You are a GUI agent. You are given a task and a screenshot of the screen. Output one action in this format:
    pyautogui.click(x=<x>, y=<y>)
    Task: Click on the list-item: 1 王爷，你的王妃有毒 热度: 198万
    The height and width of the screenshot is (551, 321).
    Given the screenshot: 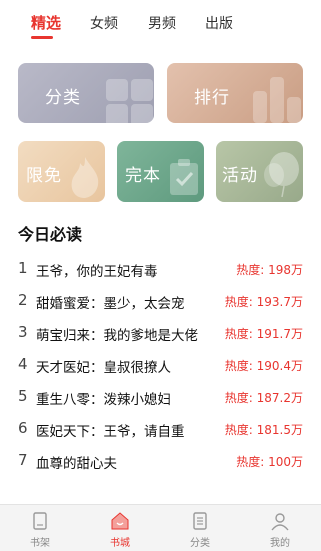 What is the action you would take?
    pyautogui.click(x=160, y=269)
    